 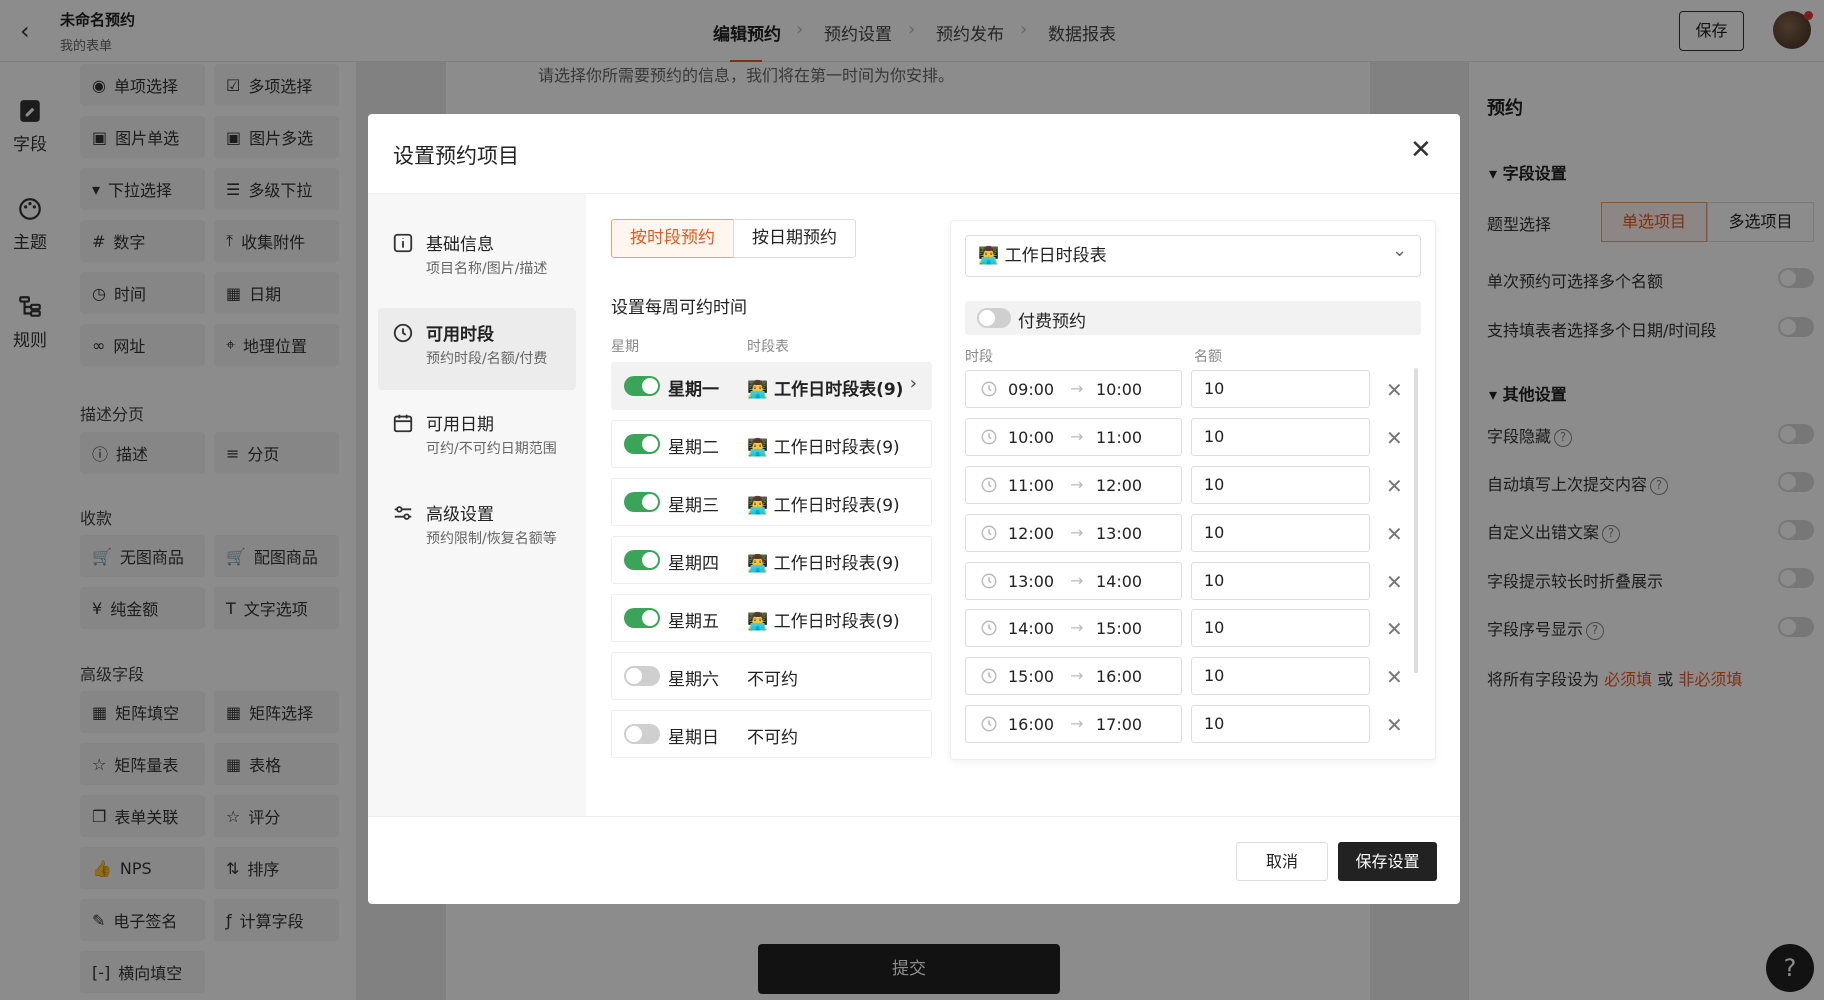 What do you see at coordinates (1031, 676) in the screenshot?
I see `slot-start: 15:00` at bounding box center [1031, 676].